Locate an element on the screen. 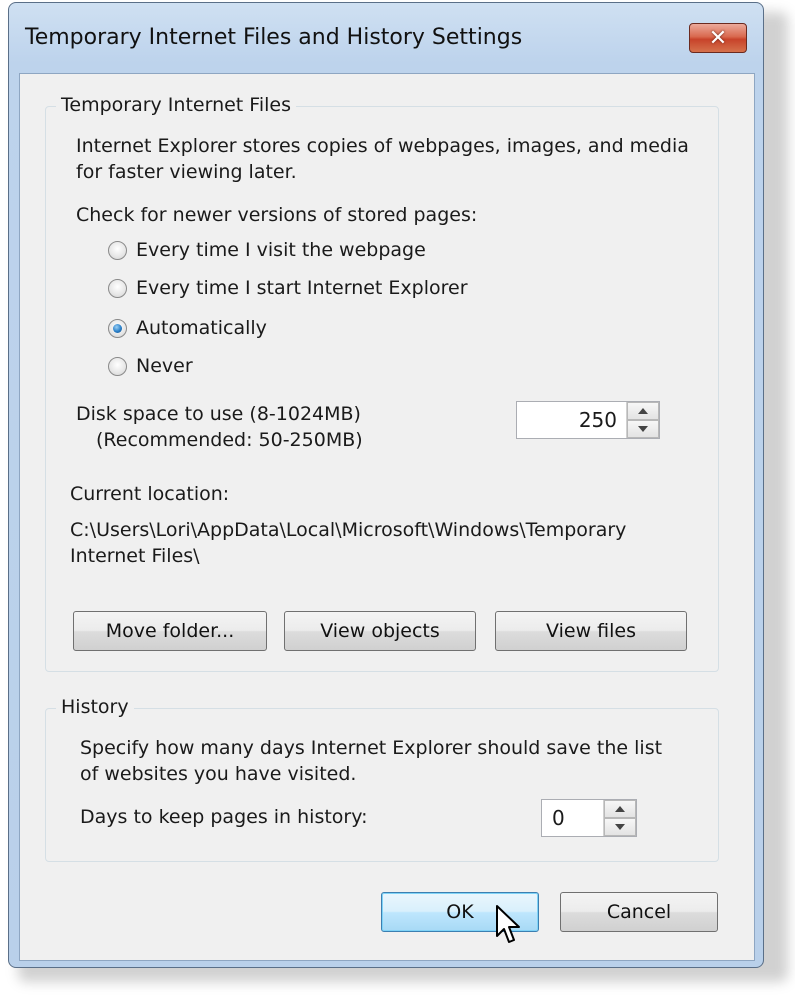  history-description-line2: of websites you have visited. is located at coordinates (218, 774).